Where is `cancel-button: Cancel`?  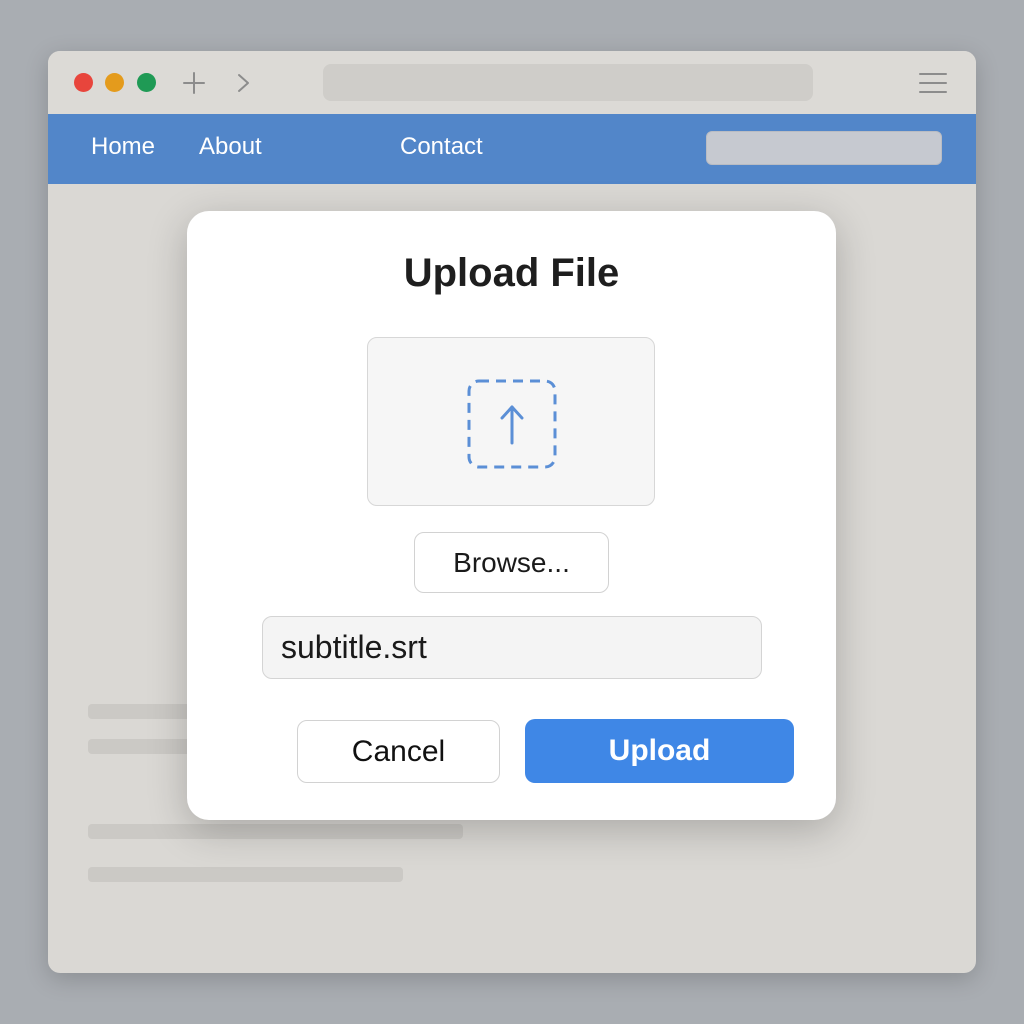
cancel-button: Cancel is located at coordinates (398, 751).